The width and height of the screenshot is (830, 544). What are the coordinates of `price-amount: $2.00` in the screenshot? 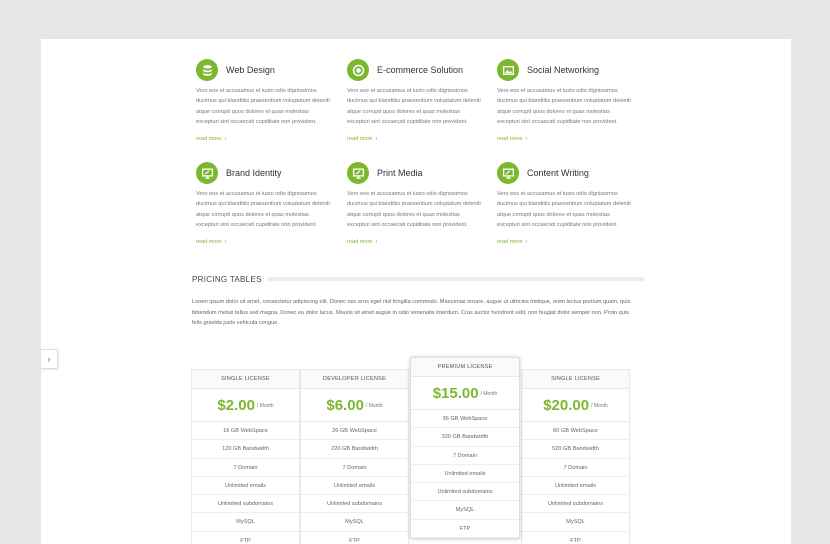 It's located at (236, 405).